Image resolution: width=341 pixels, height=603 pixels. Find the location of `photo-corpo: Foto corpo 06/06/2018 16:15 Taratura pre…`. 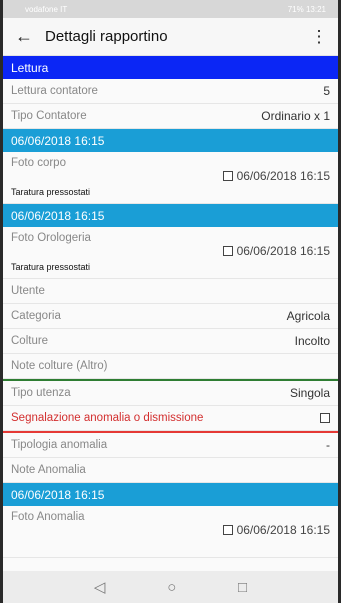

photo-corpo: Foto corpo 06/06/2018 16:15 Taratura pre… is located at coordinates (170, 178).